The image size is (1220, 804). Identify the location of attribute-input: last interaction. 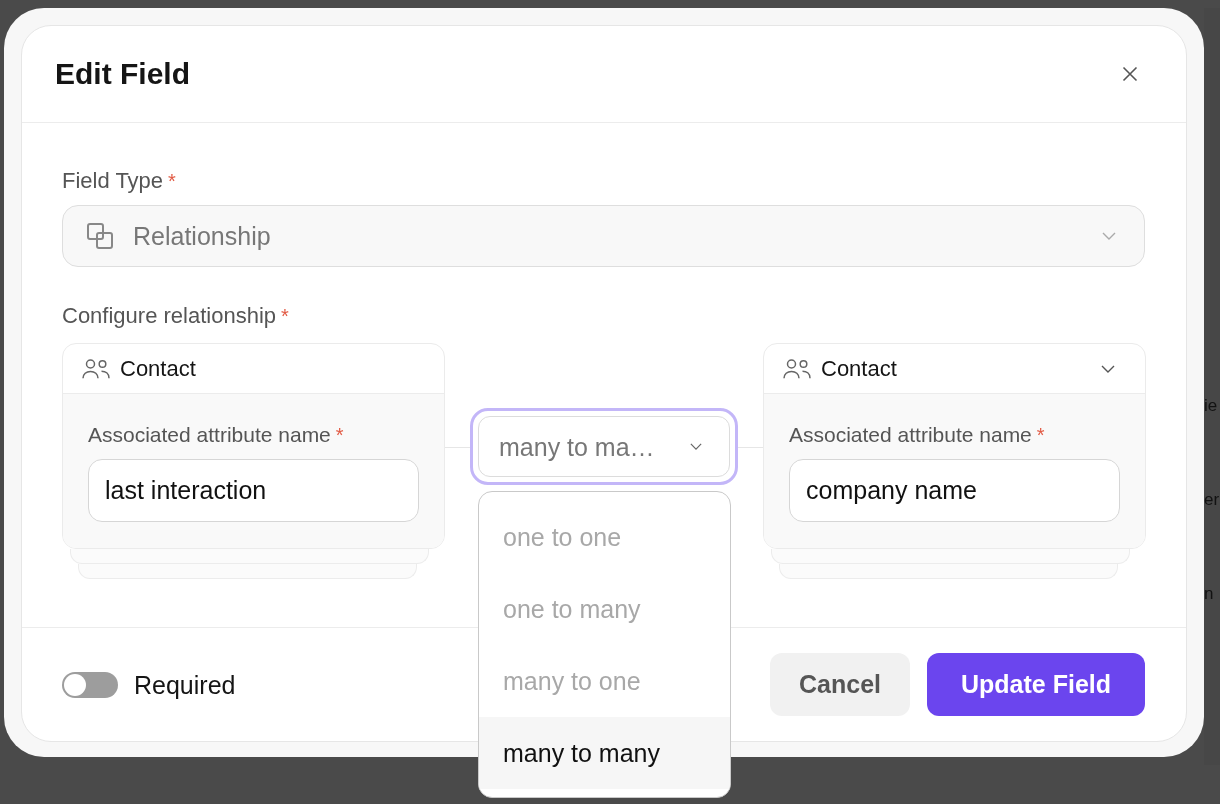
(253, 490).